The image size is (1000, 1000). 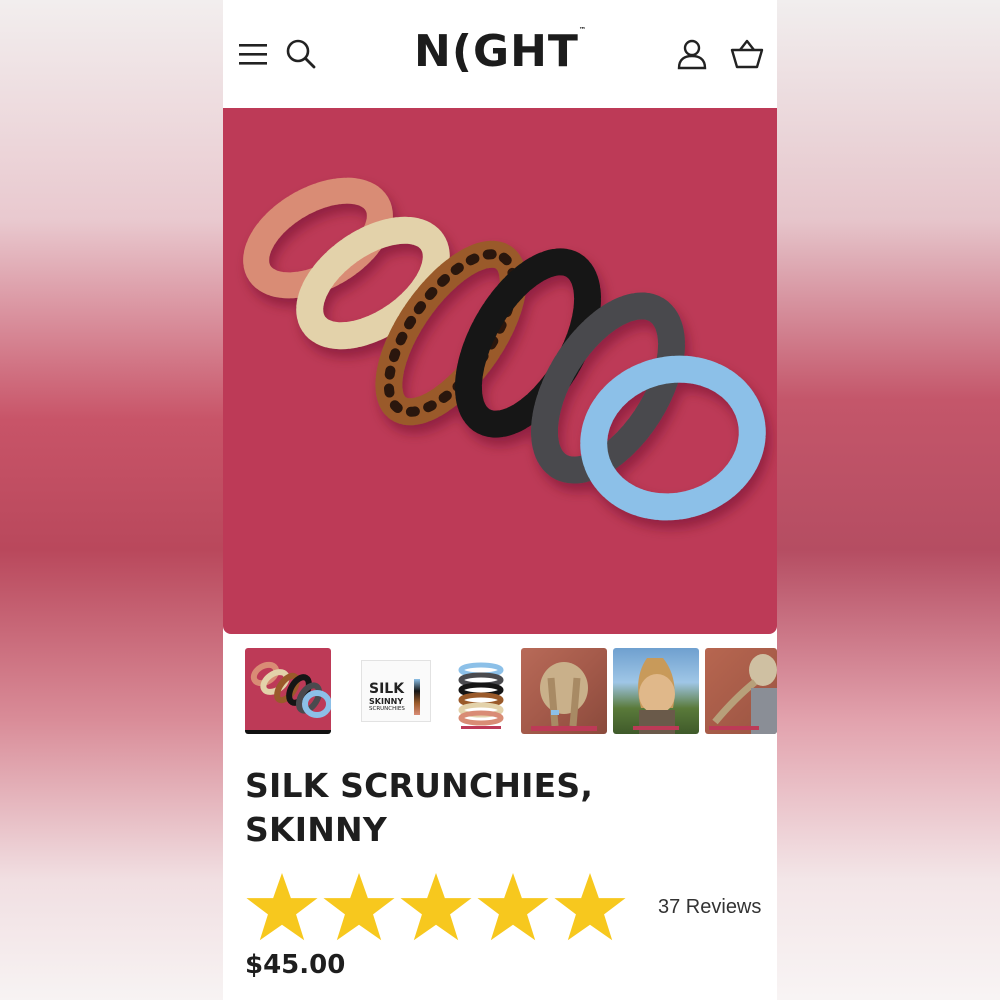 What do you see at coordinates (564, 691) in the screenshot?
I see `thumbnail-braids-model` at bounding box center [564, 691].